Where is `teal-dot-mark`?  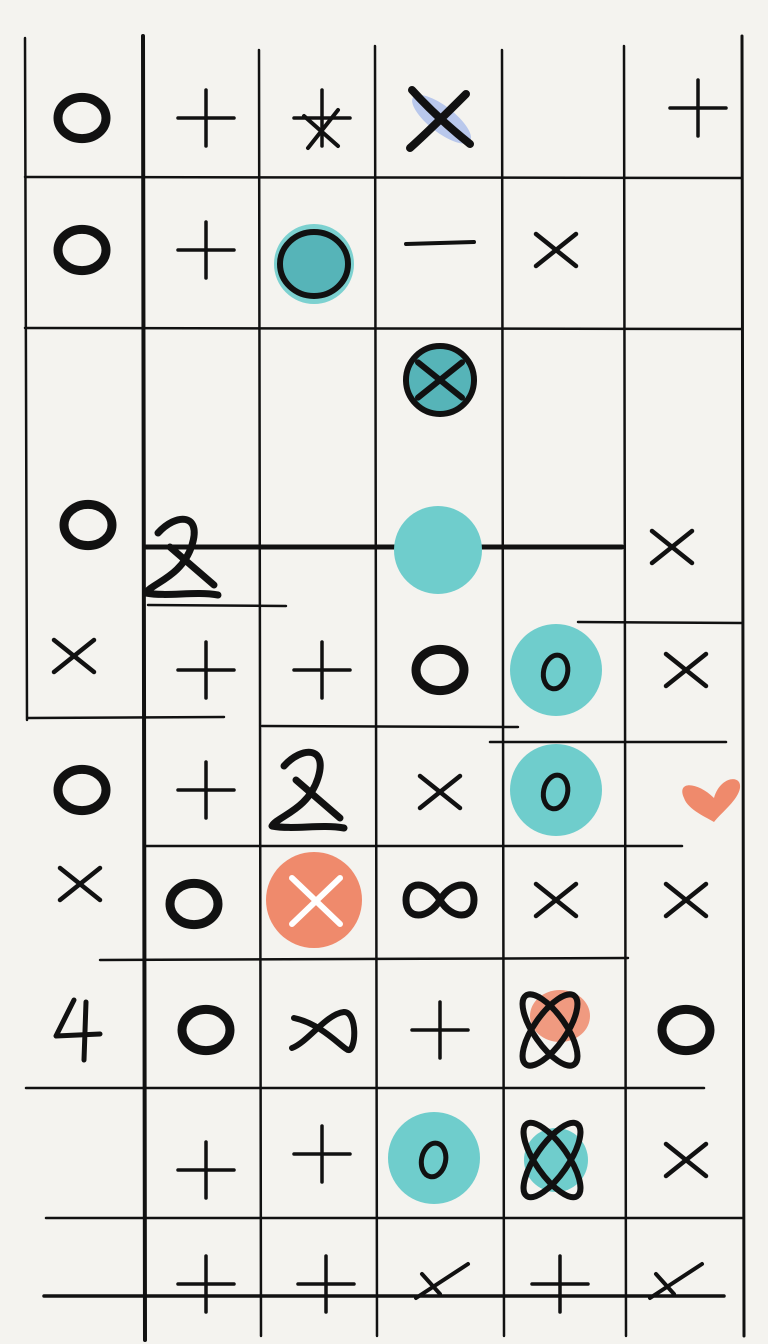 teal-dot-mark is located at coordinates (438, 550).